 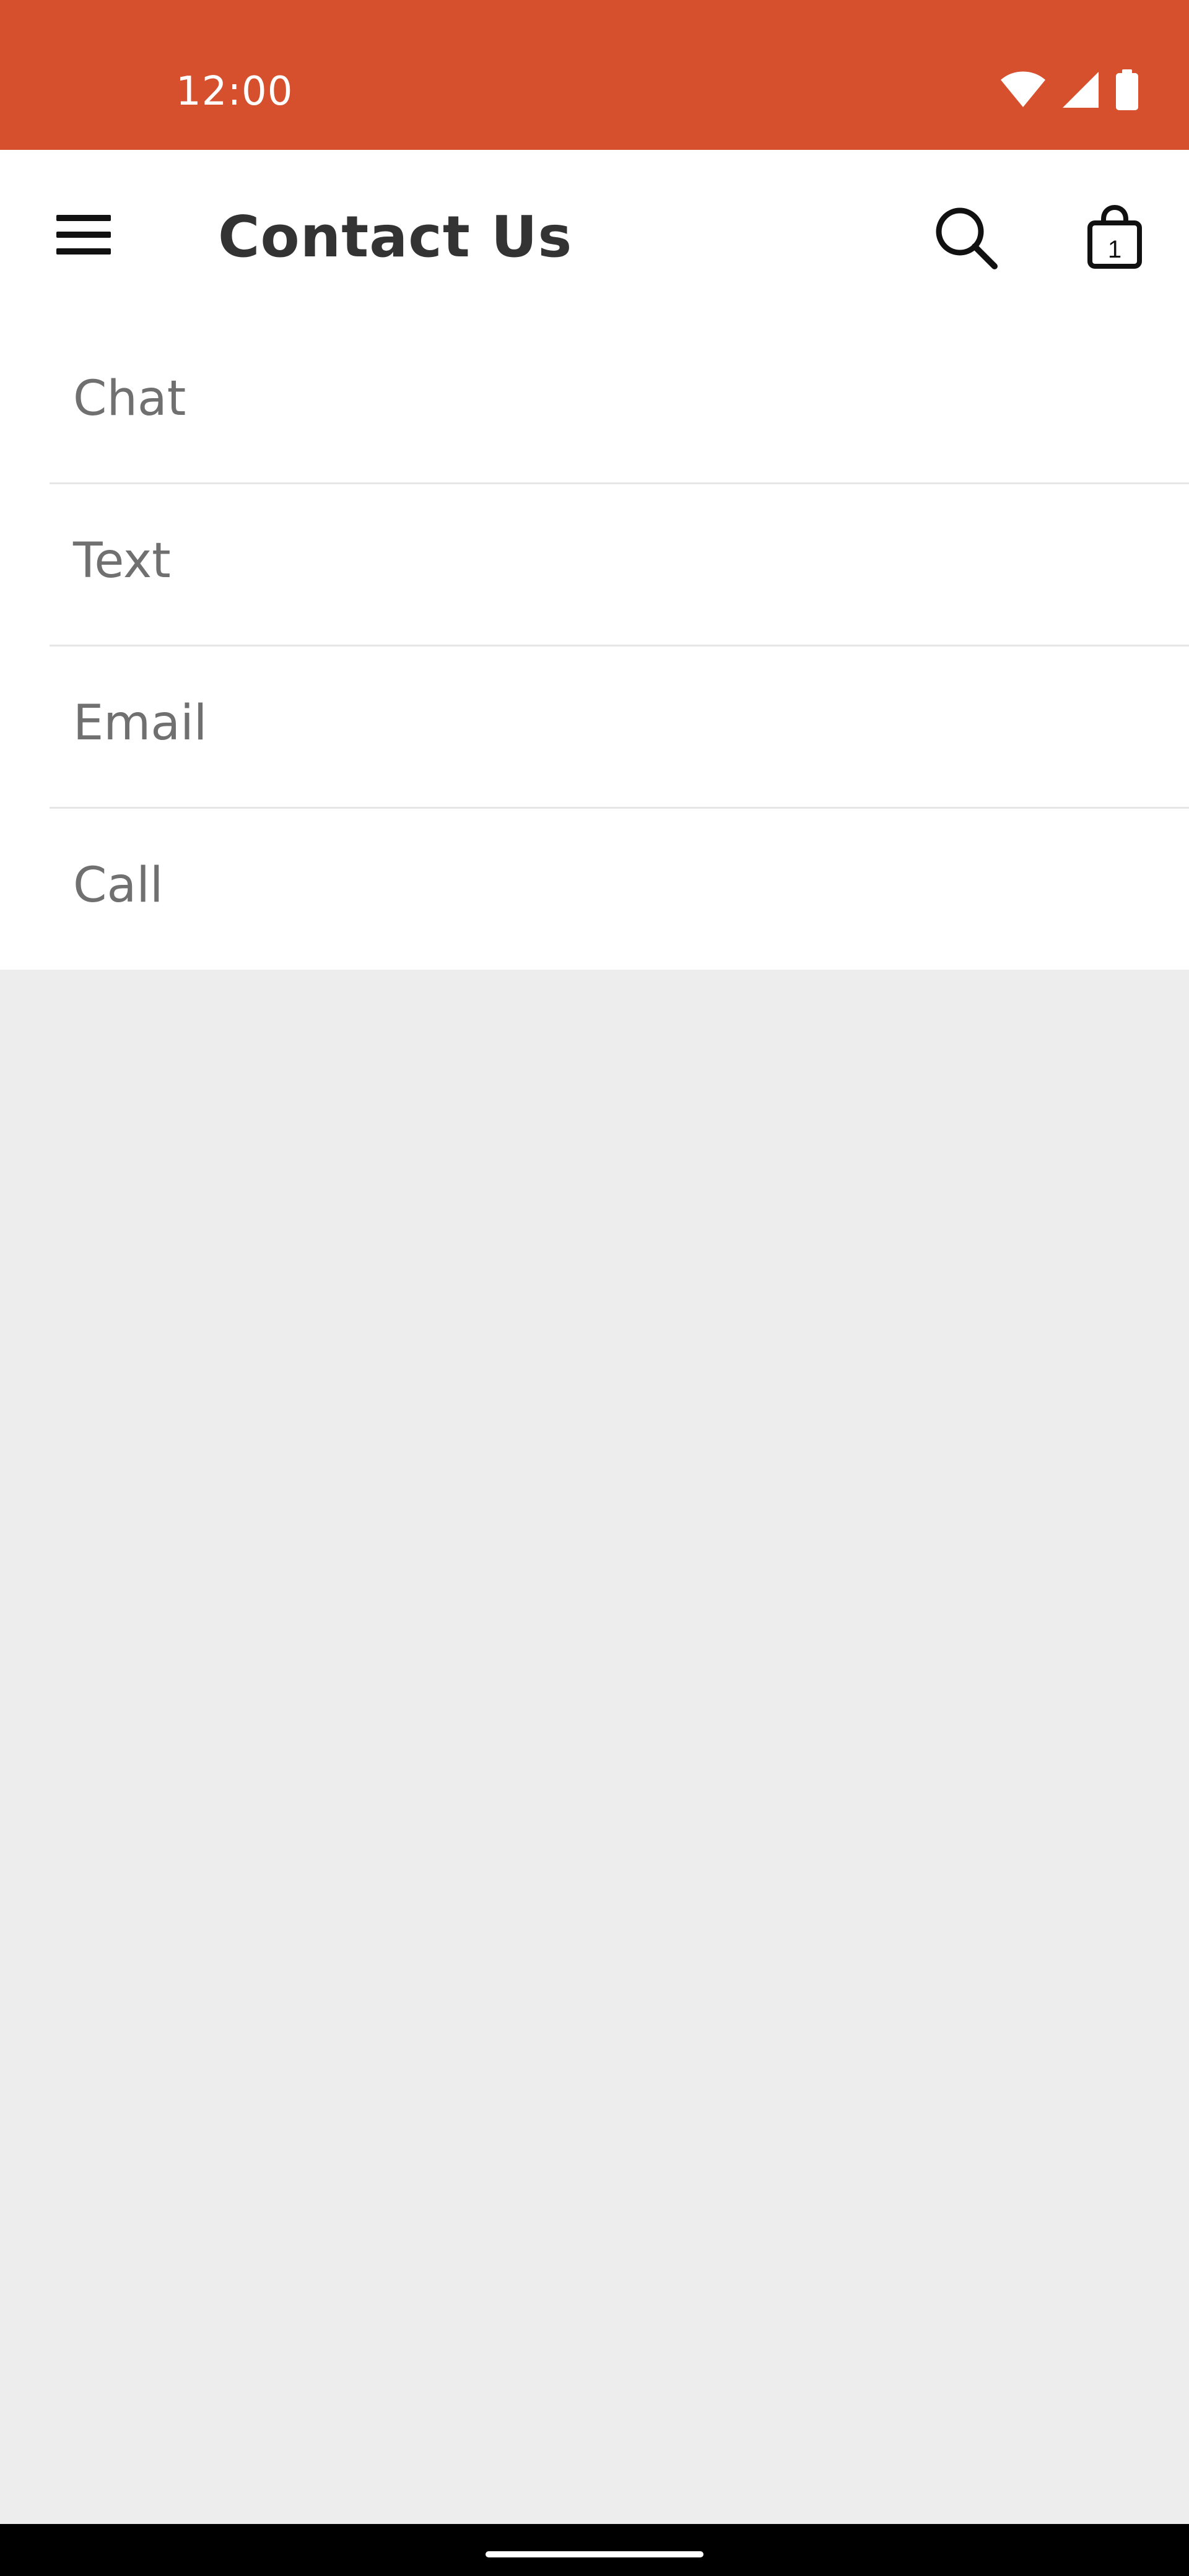 I want to click on menu-button, so click(x=84, y=235).